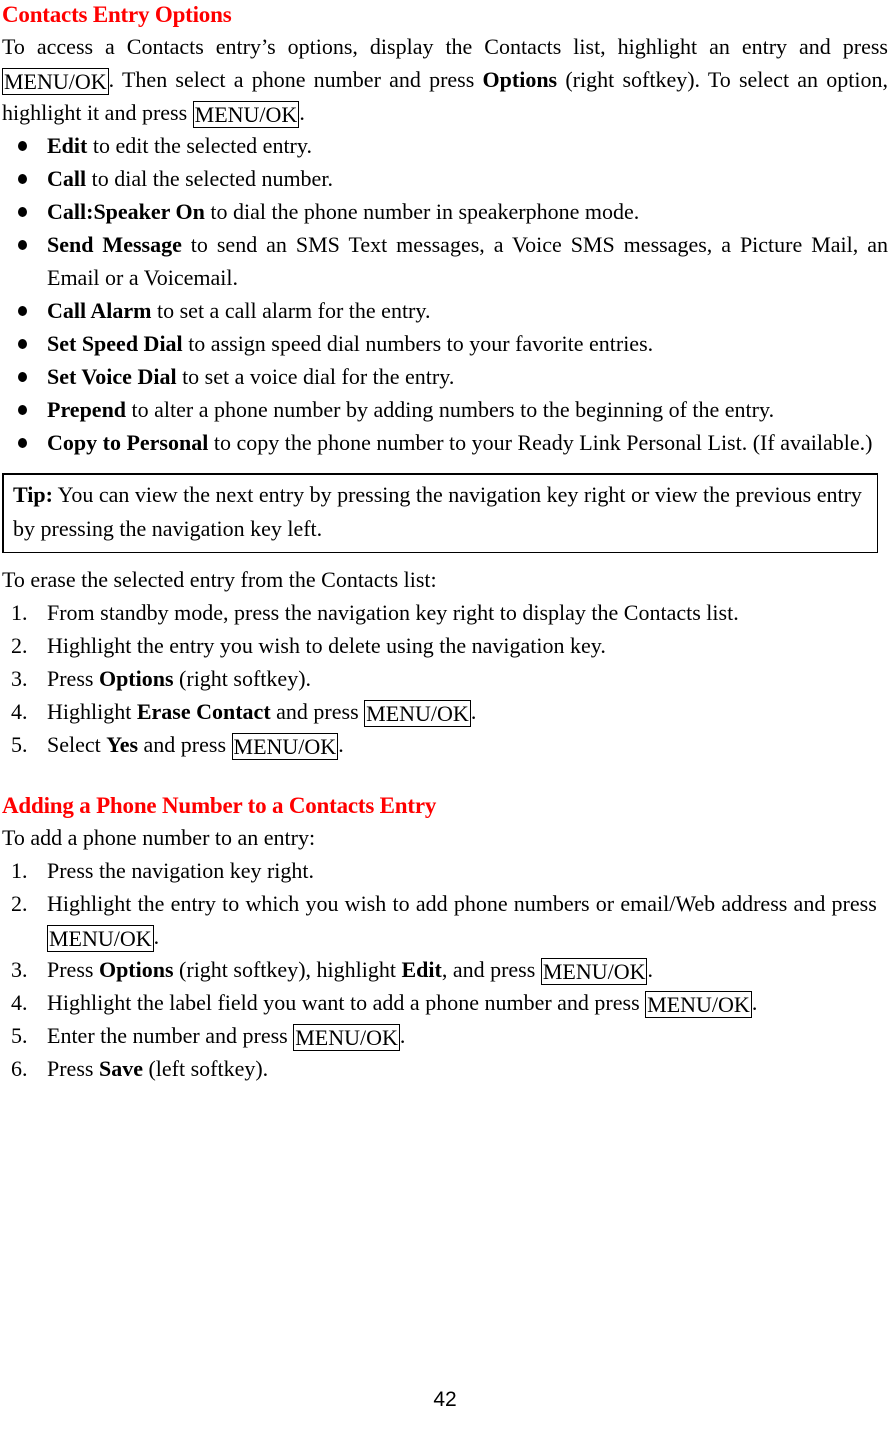 This screenshot has width=890, height=1430. I want to click on list-item: 5. Enter the number and press MENU/OK., so click(445, 1035).